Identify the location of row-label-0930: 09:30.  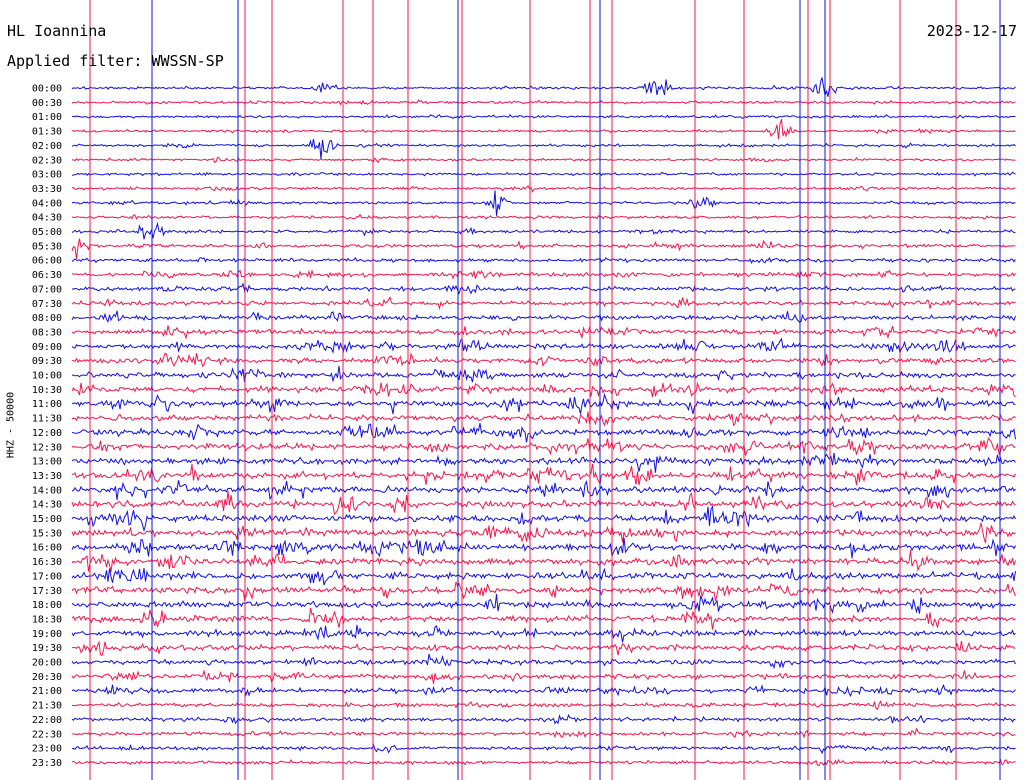
(47, 361).